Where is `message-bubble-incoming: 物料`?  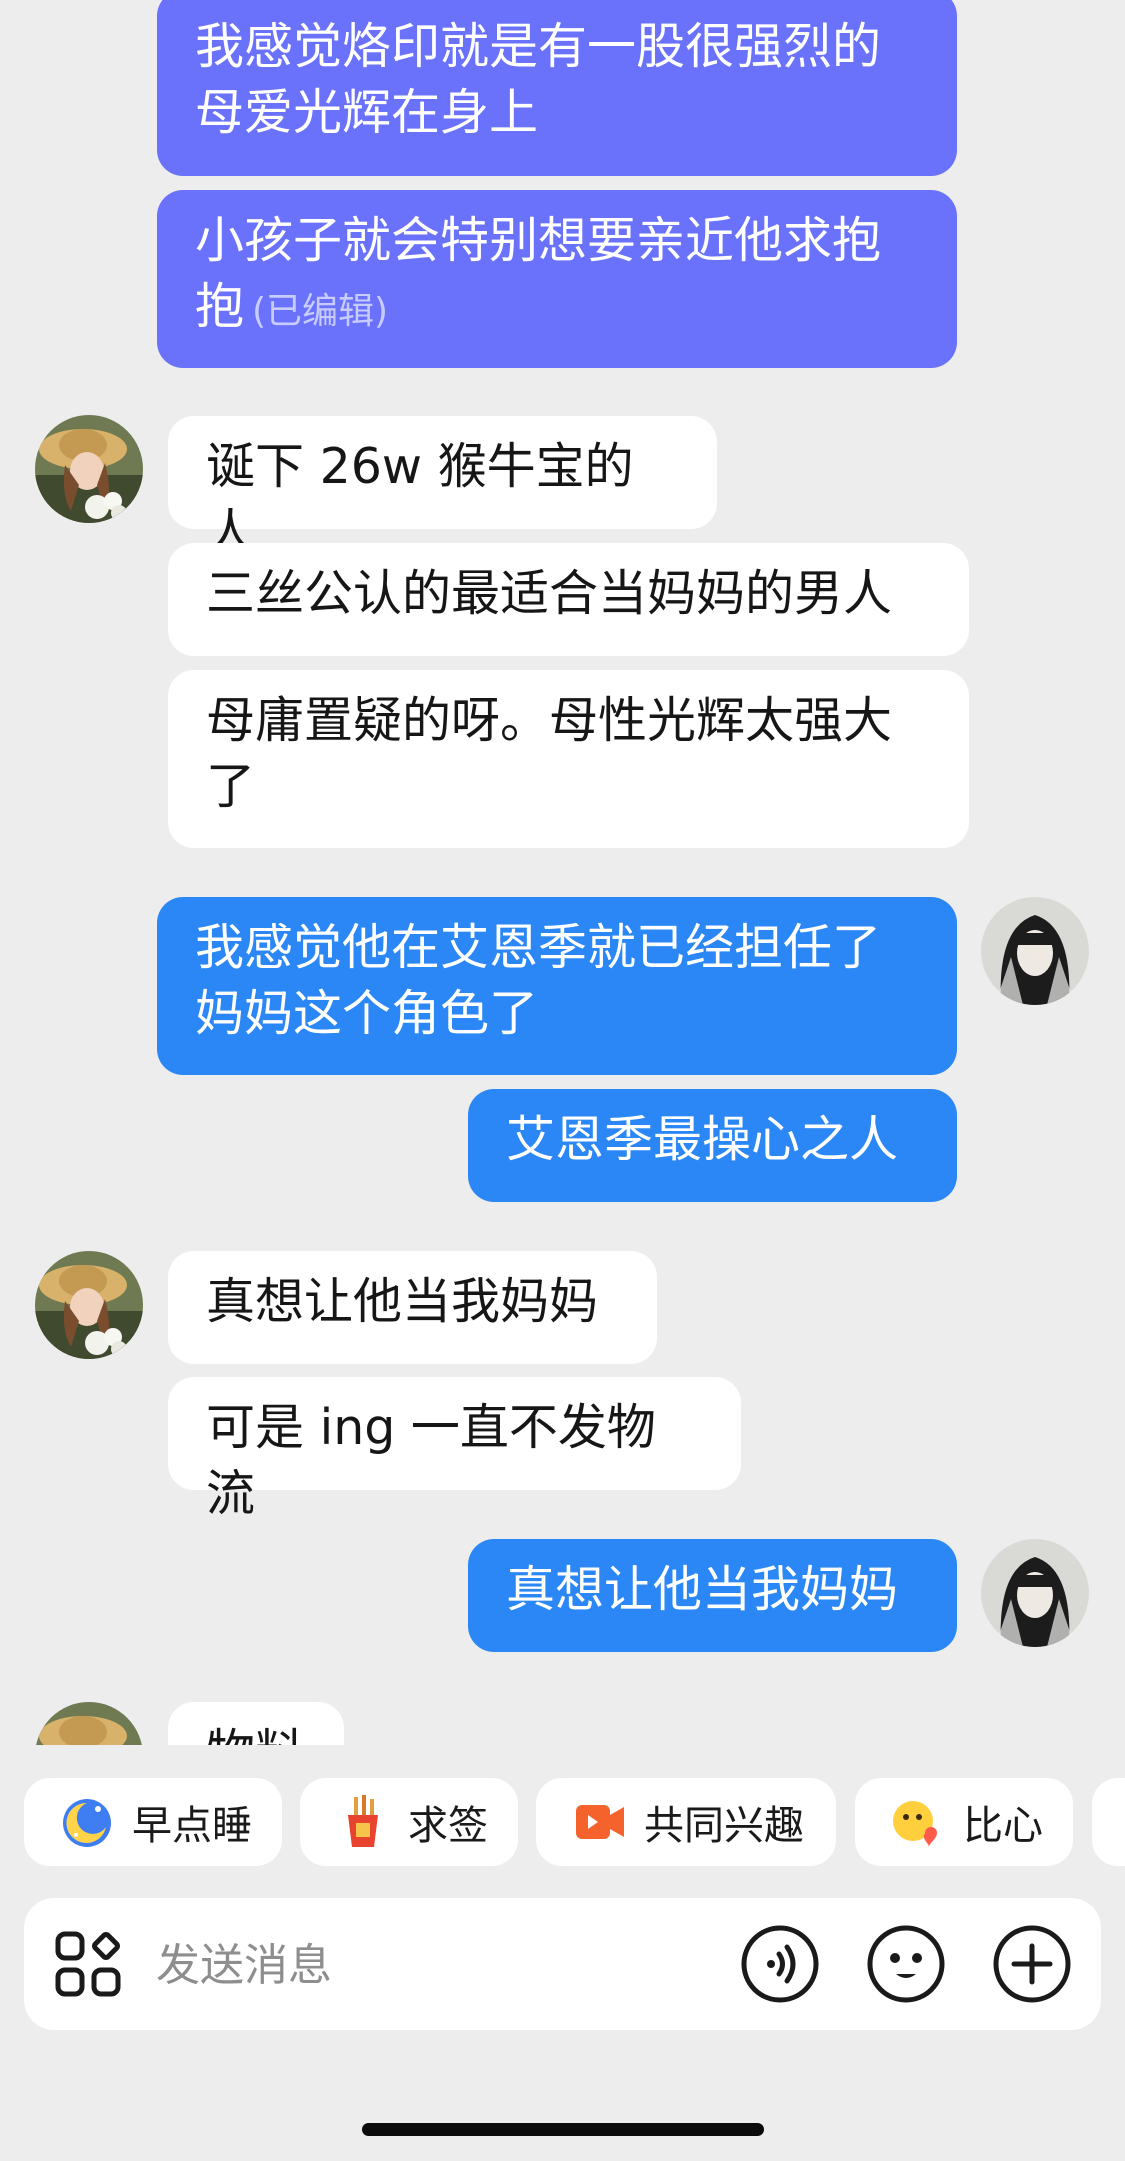
message-bubble-incoming: 物料 is located at coordinates (256, 1723).